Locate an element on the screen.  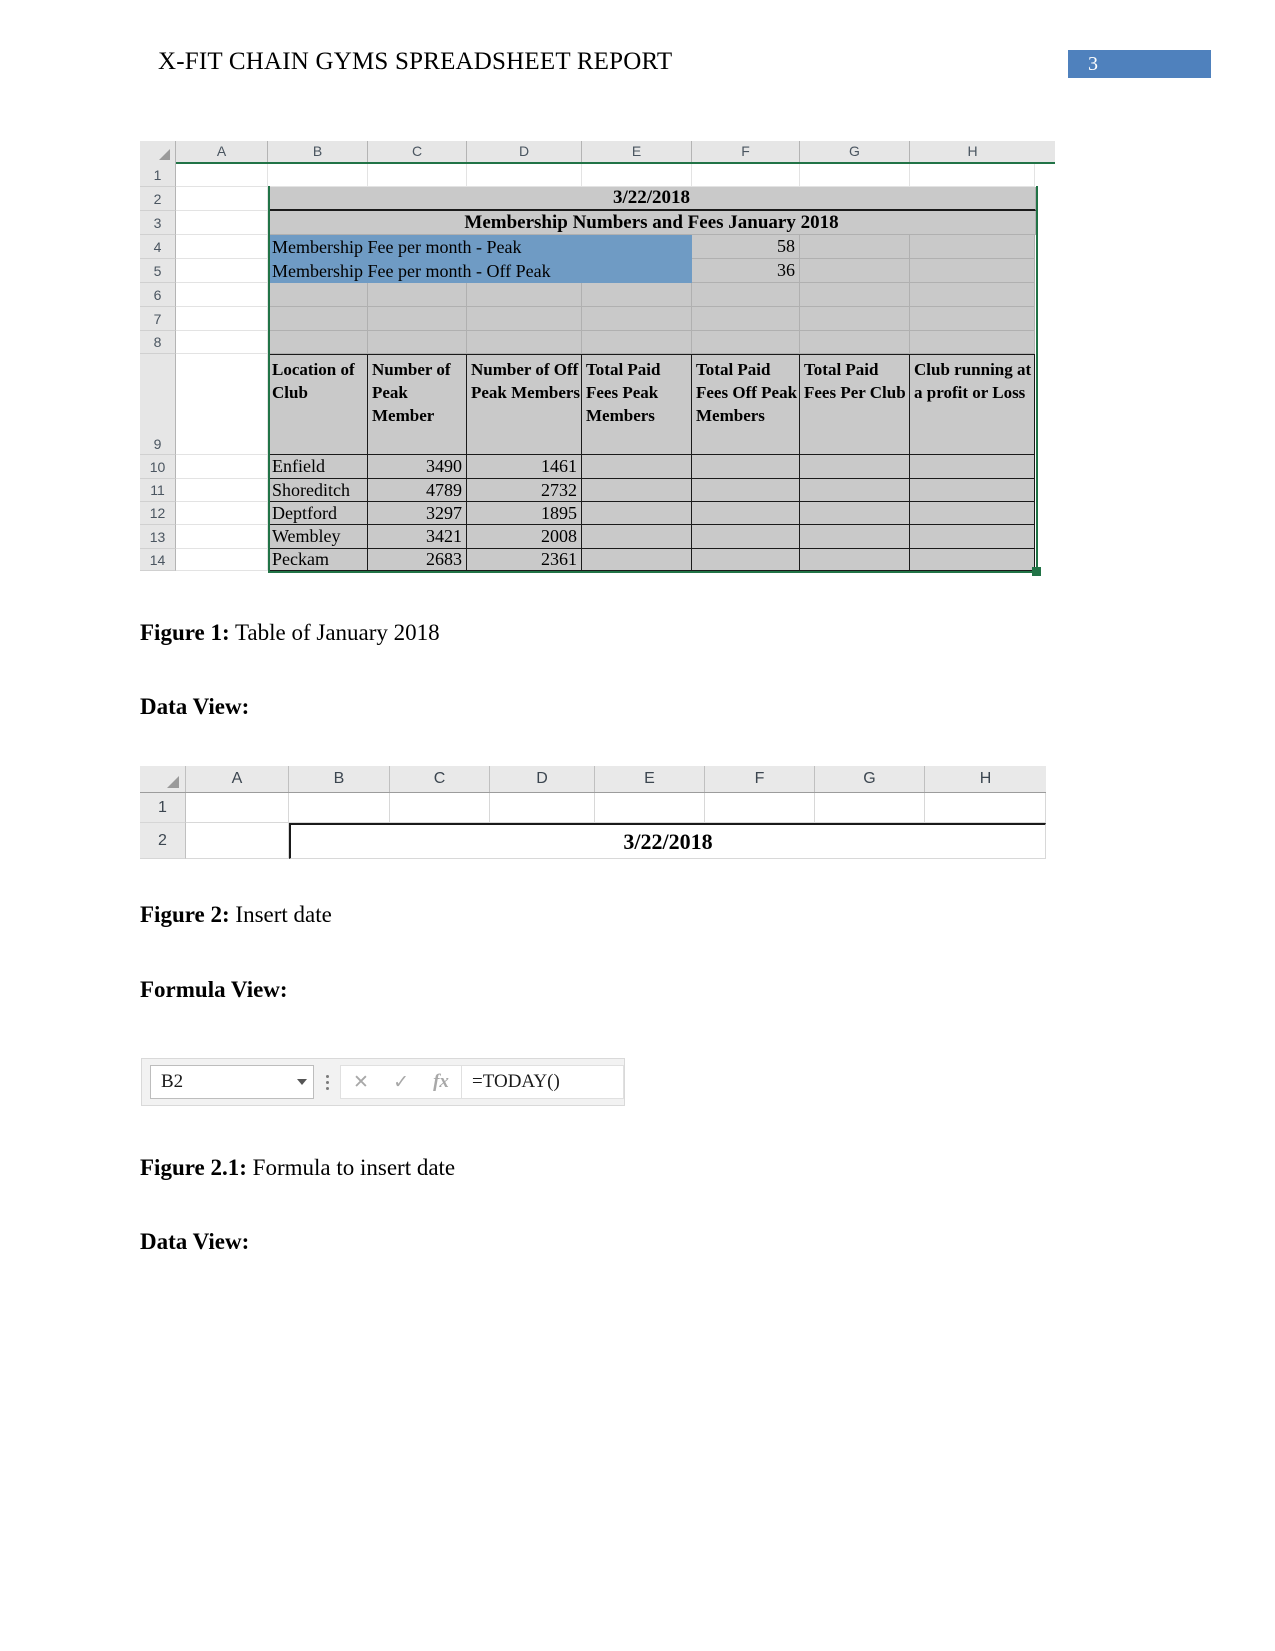
row-number-12: 12 is located at coordinates (158, 513).